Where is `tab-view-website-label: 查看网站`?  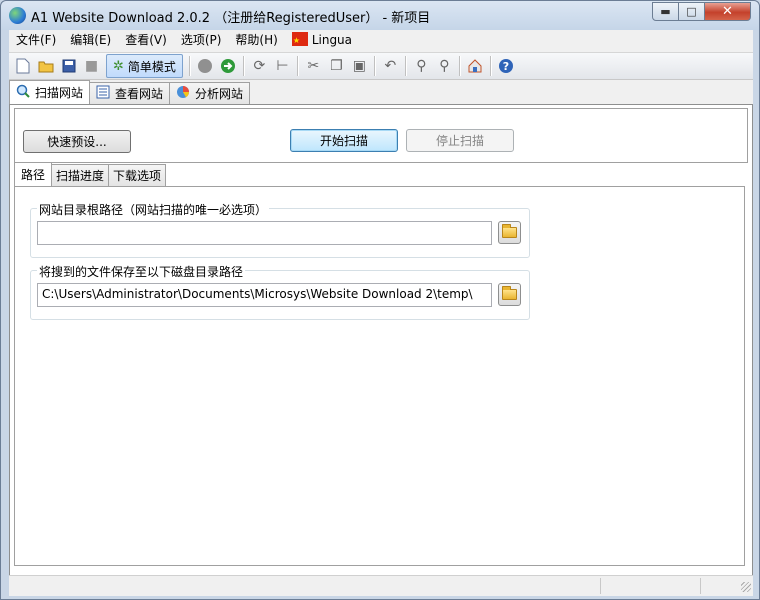
tab-view-website-label: 查看网站 is located at coordinates (139, 94).